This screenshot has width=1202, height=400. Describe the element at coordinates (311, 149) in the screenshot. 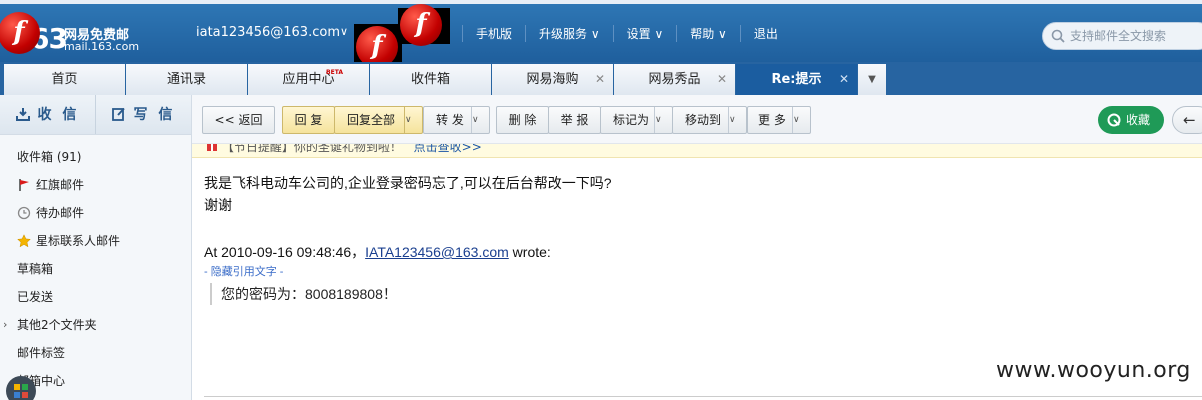

I see `notice-text: 【节日提醒】你的圣诞礼物到啦！` at that location.